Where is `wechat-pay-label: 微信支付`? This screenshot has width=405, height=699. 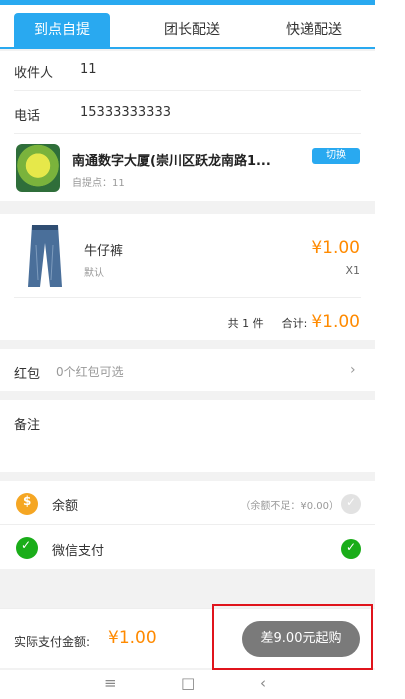 wechat-pay-label: 微信支付 is located at coordinates (78, 551).